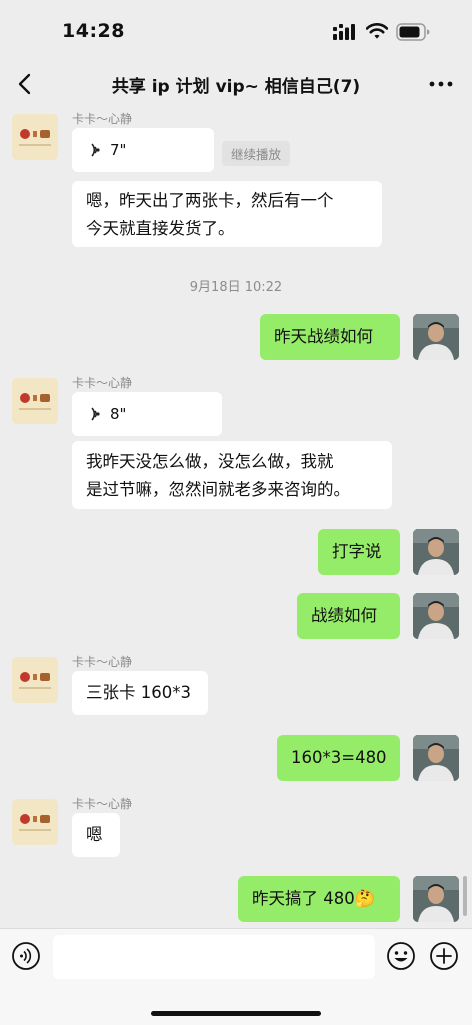 The width and height of the screenshot is (472, 1025). Describe the element at coordinates (256, 153) in the screenshot. I see `continue-playing-chip: 继续播放` at that location.